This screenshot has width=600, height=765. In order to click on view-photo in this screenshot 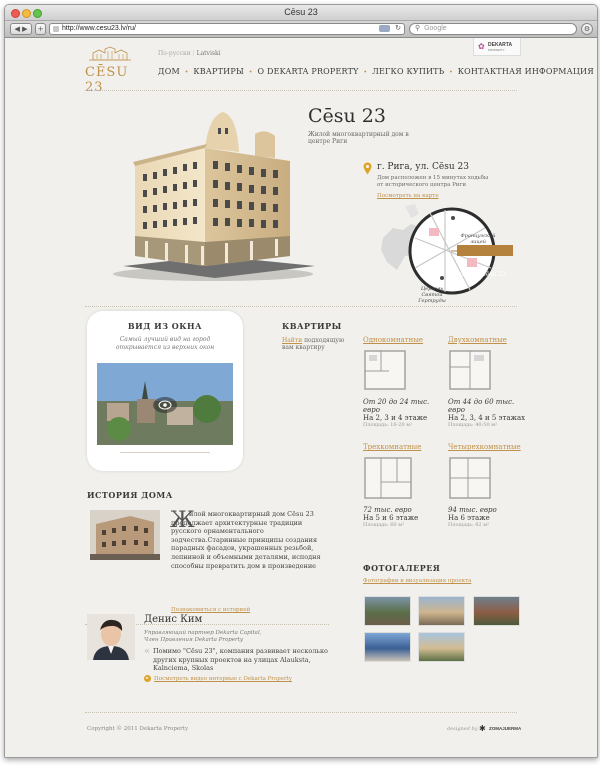, I will do `click(165, 404)`.